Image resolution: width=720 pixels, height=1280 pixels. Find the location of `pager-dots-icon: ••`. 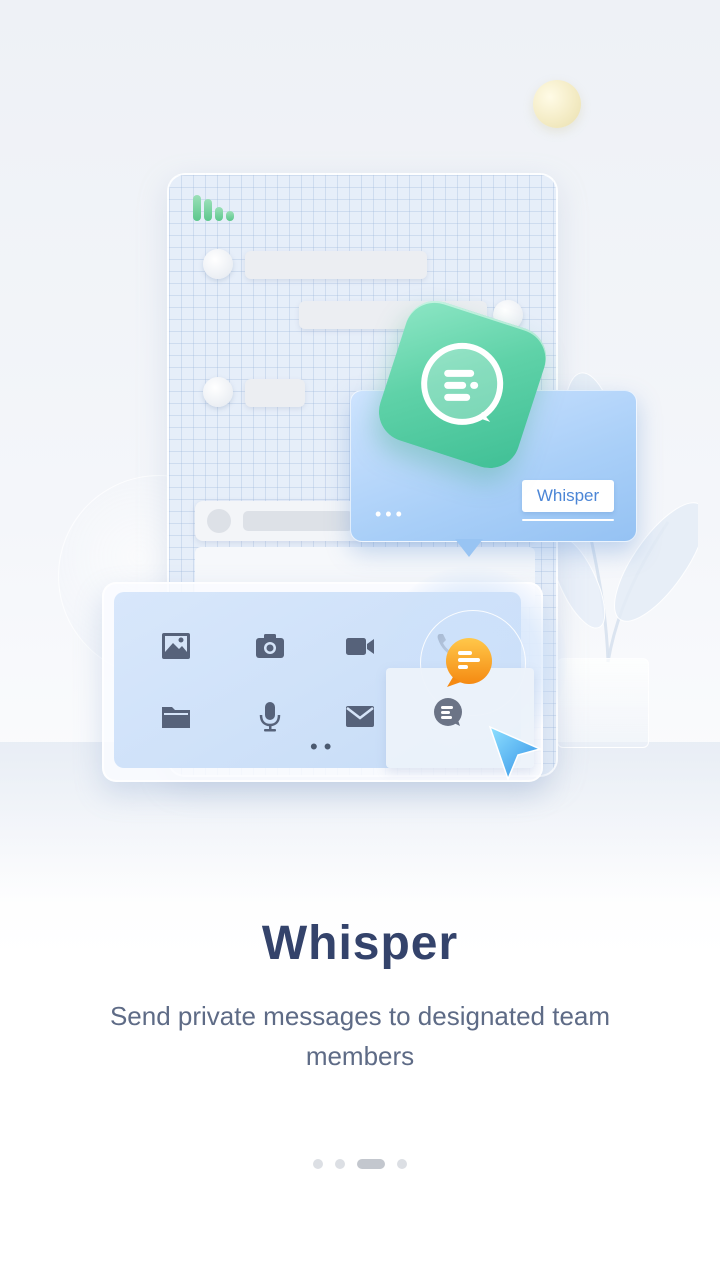

pager-dots-icon: •• is located at coordinates (324, 746).